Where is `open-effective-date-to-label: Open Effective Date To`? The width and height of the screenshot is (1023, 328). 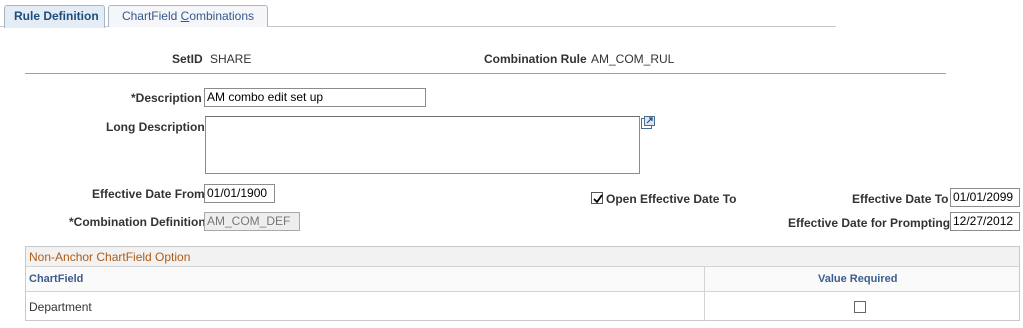 open-effective-date-to-label: Open Effective Date To is located at coordinates (671, 199).